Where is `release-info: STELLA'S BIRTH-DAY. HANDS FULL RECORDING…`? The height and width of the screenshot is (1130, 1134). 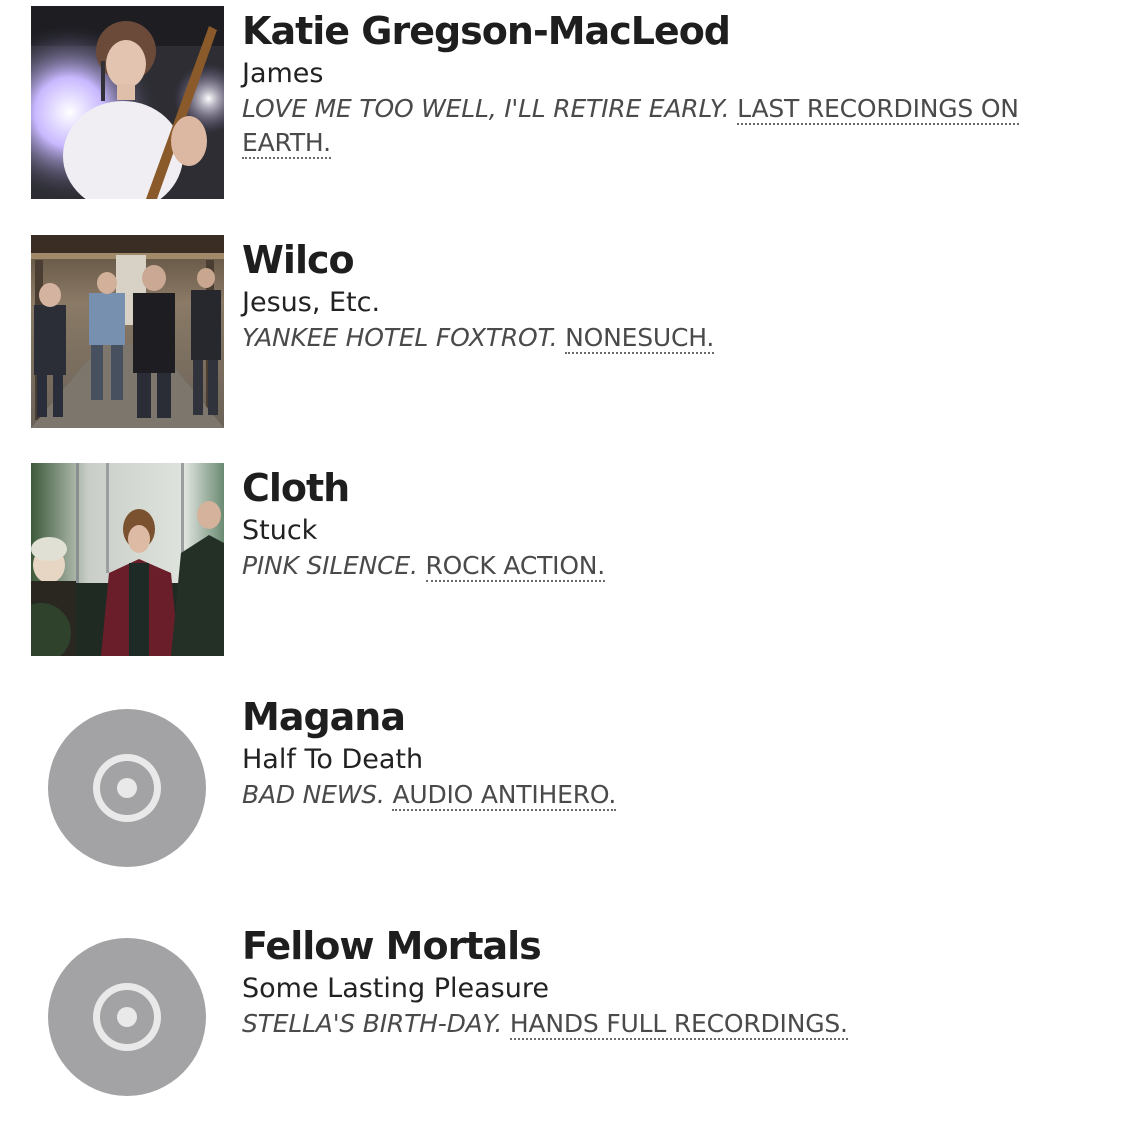 release-info: STELLA'S BIRTH-DAY. HANDS FULL RECORDING… is located at coordinates (672, 1024).